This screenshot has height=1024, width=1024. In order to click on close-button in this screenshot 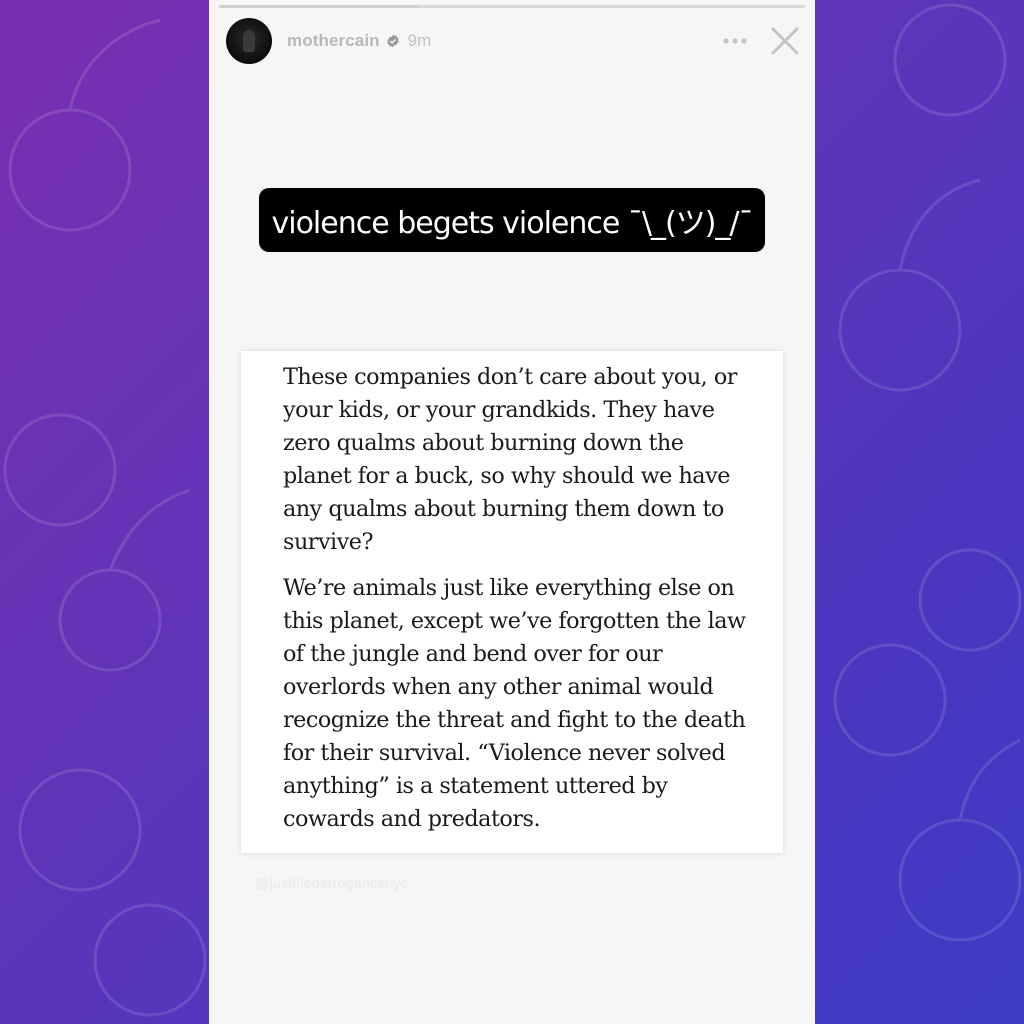, I will do `click(785, 41)`.